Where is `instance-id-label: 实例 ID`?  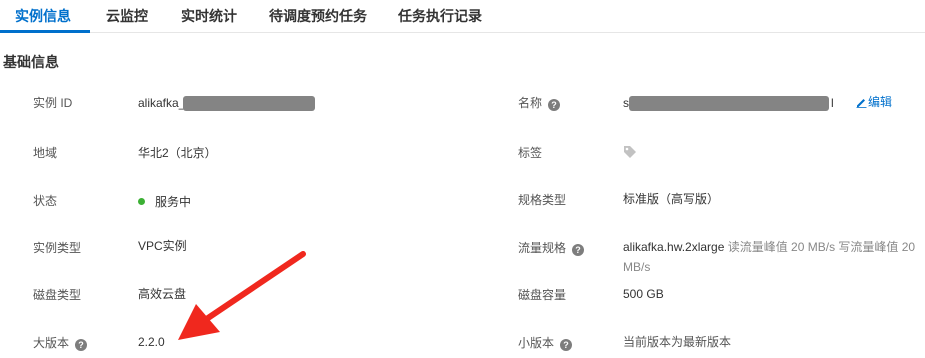
instance-id-label: 实例 ID is located at coordinates (53, 103).